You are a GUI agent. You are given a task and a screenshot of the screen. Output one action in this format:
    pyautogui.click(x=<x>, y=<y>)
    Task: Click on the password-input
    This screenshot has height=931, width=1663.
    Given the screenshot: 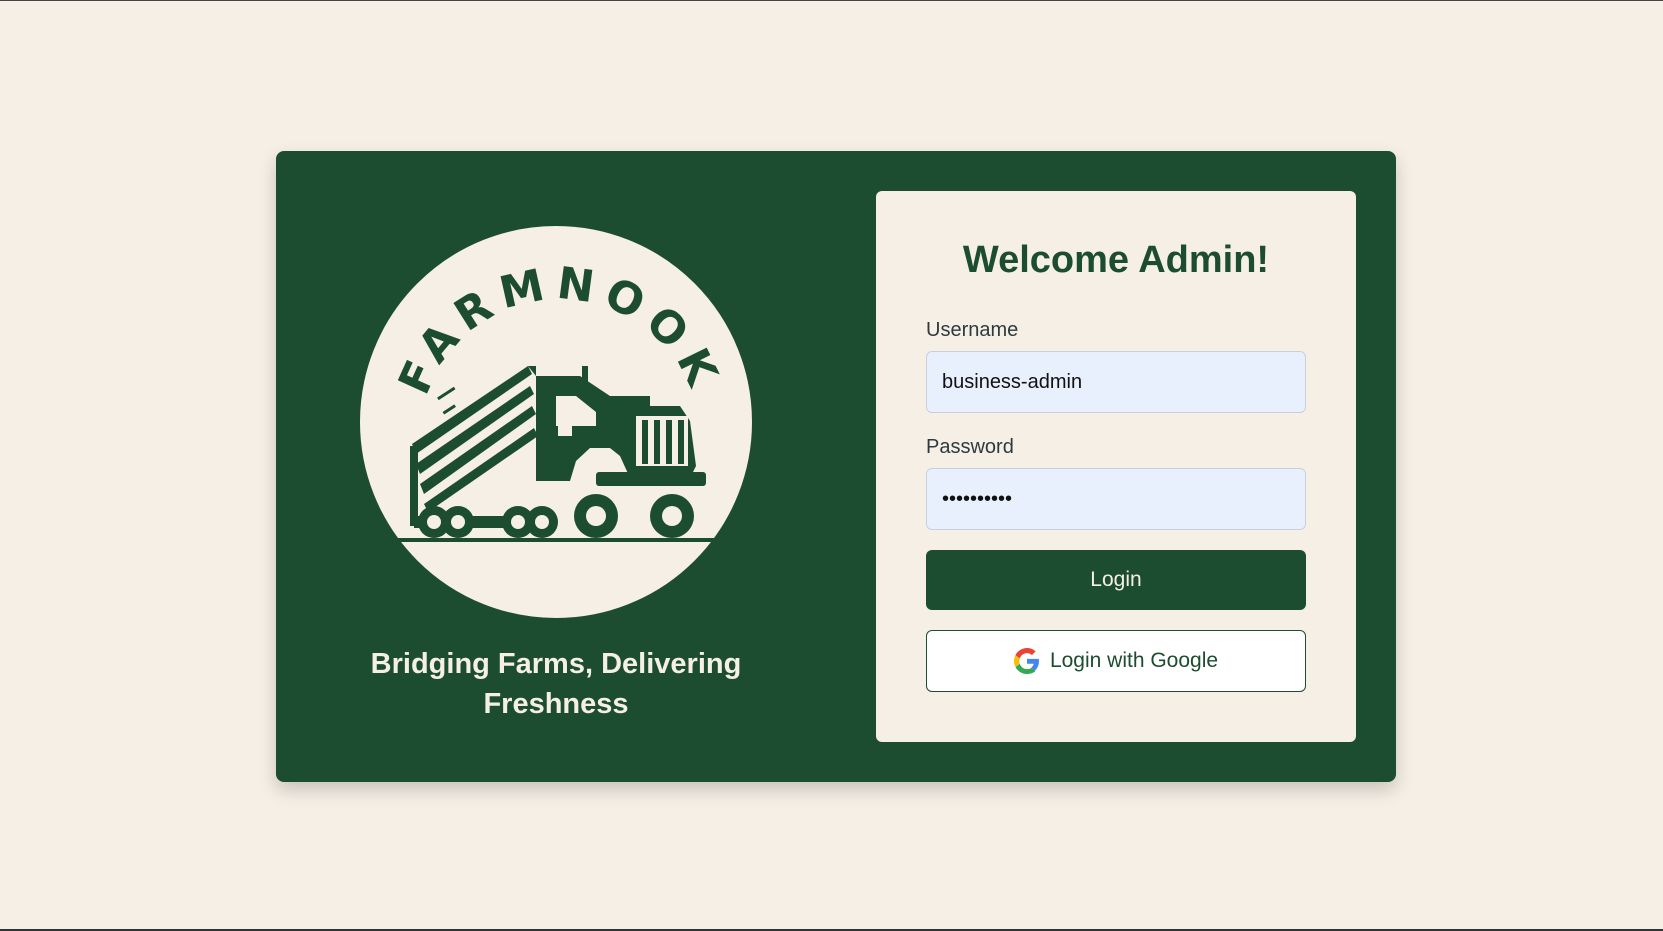 What is the action you would take?
    pyautogui.click(x=1116, y=499)
    